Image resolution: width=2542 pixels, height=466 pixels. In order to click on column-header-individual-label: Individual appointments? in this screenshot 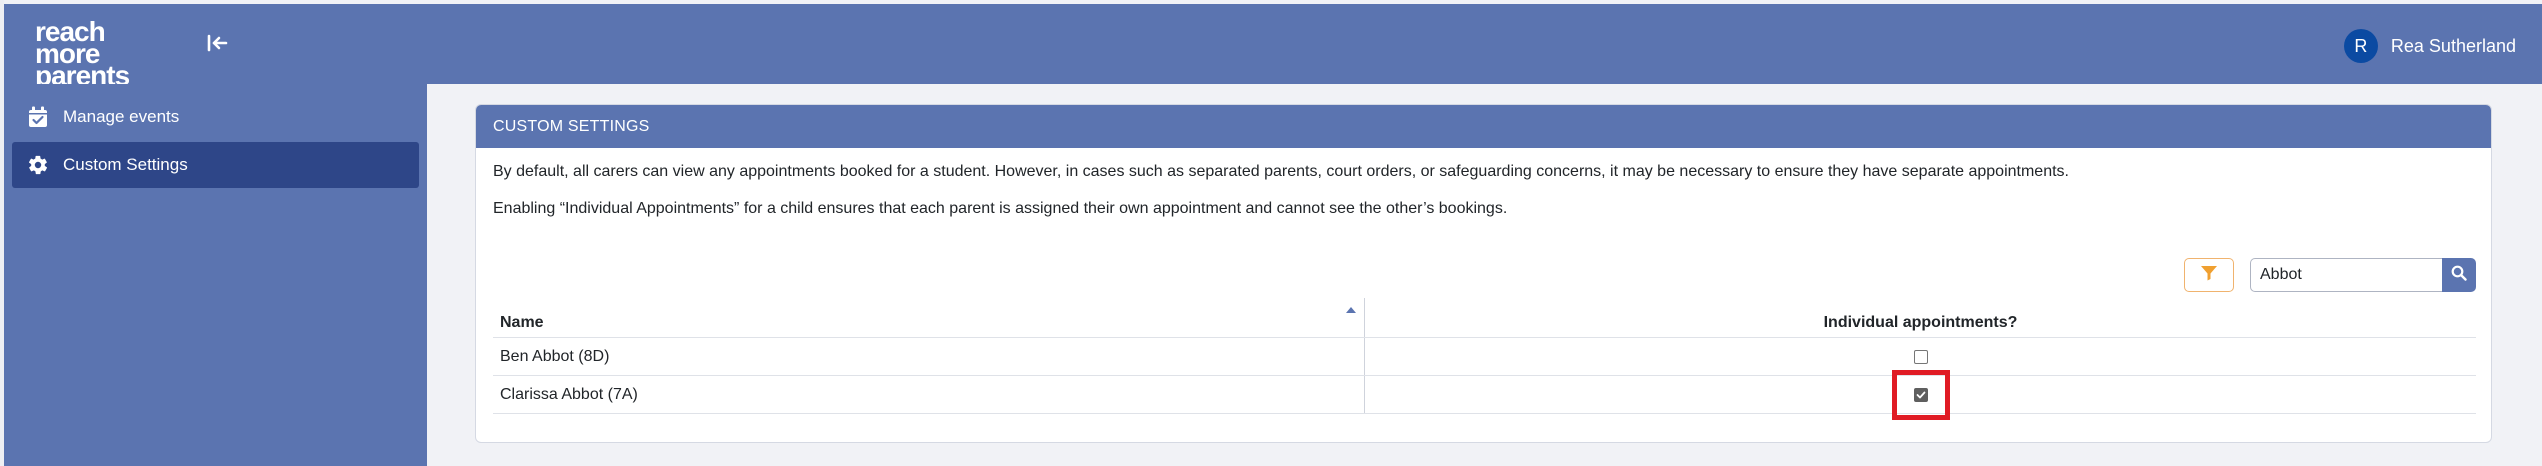, I will do `click(1920, 322)`.